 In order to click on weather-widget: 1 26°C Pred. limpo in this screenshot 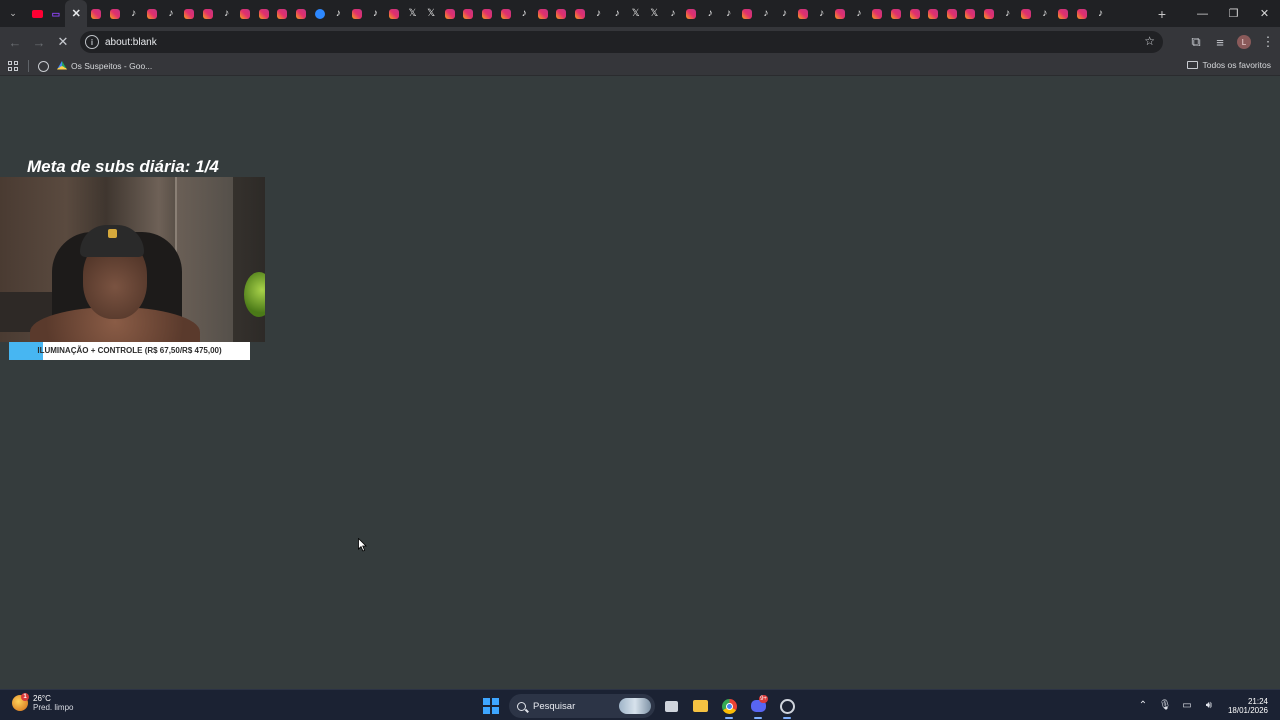, I will do `click(42, 702)`.